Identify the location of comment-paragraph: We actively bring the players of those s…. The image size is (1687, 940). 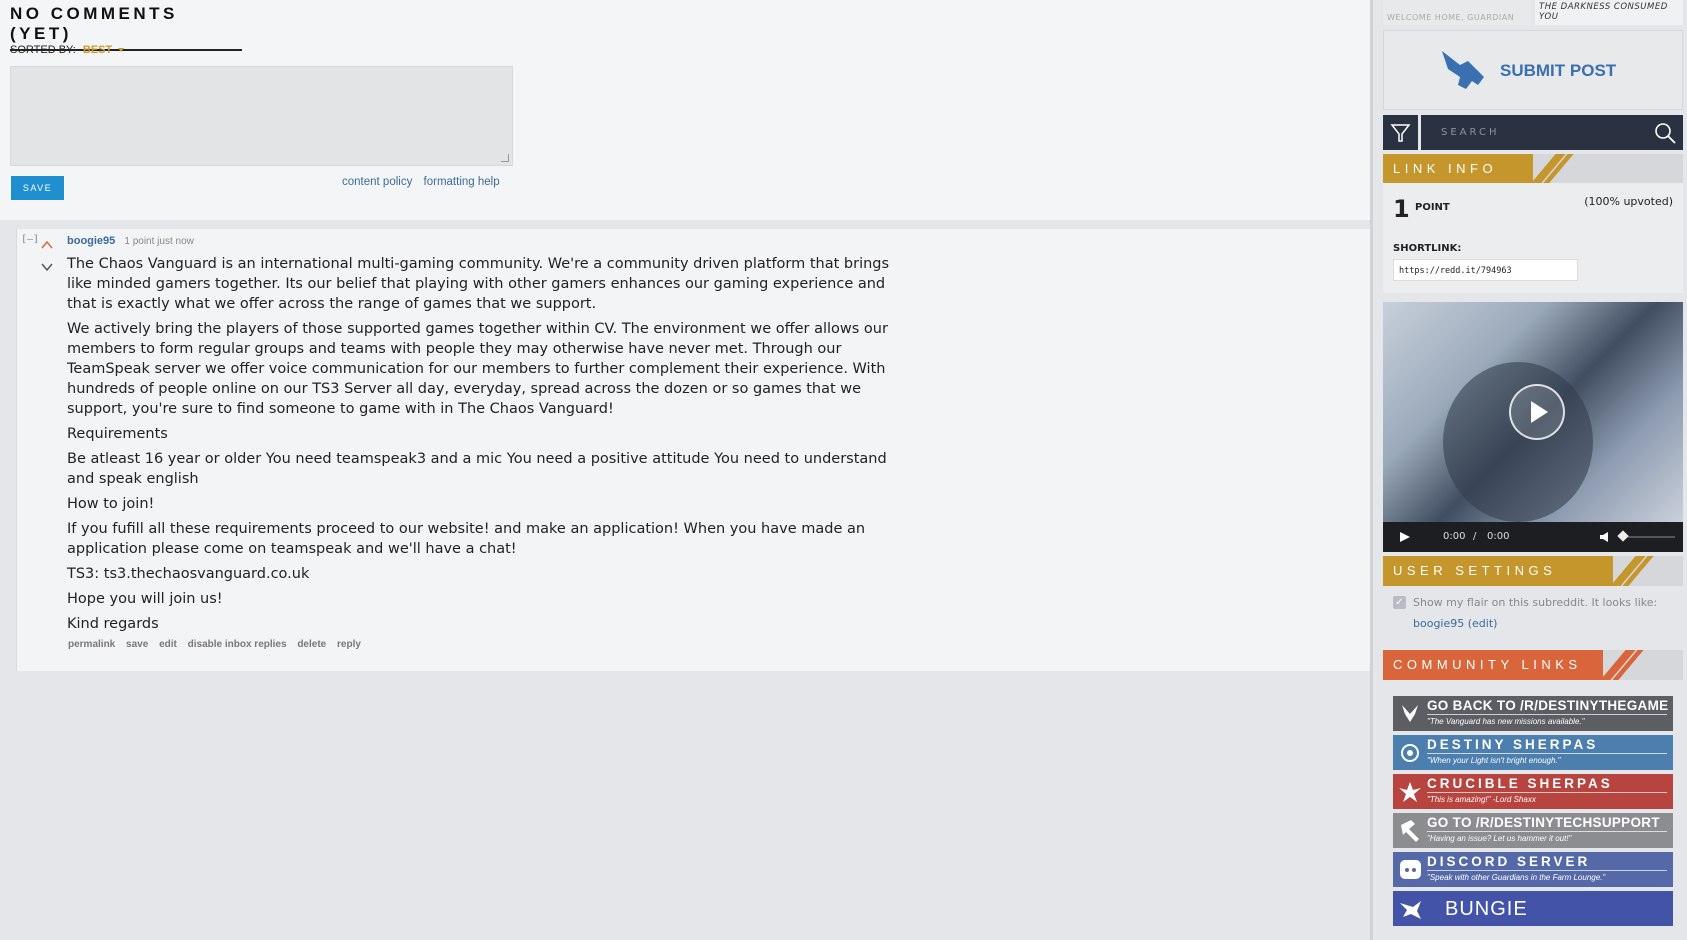
(477, 369).